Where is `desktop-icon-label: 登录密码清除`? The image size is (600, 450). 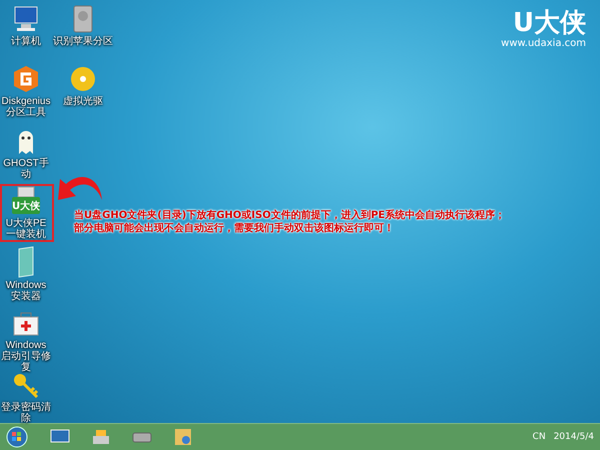
desktop-icon-label: 登录密码清除 is located at coordinates (26, 413).